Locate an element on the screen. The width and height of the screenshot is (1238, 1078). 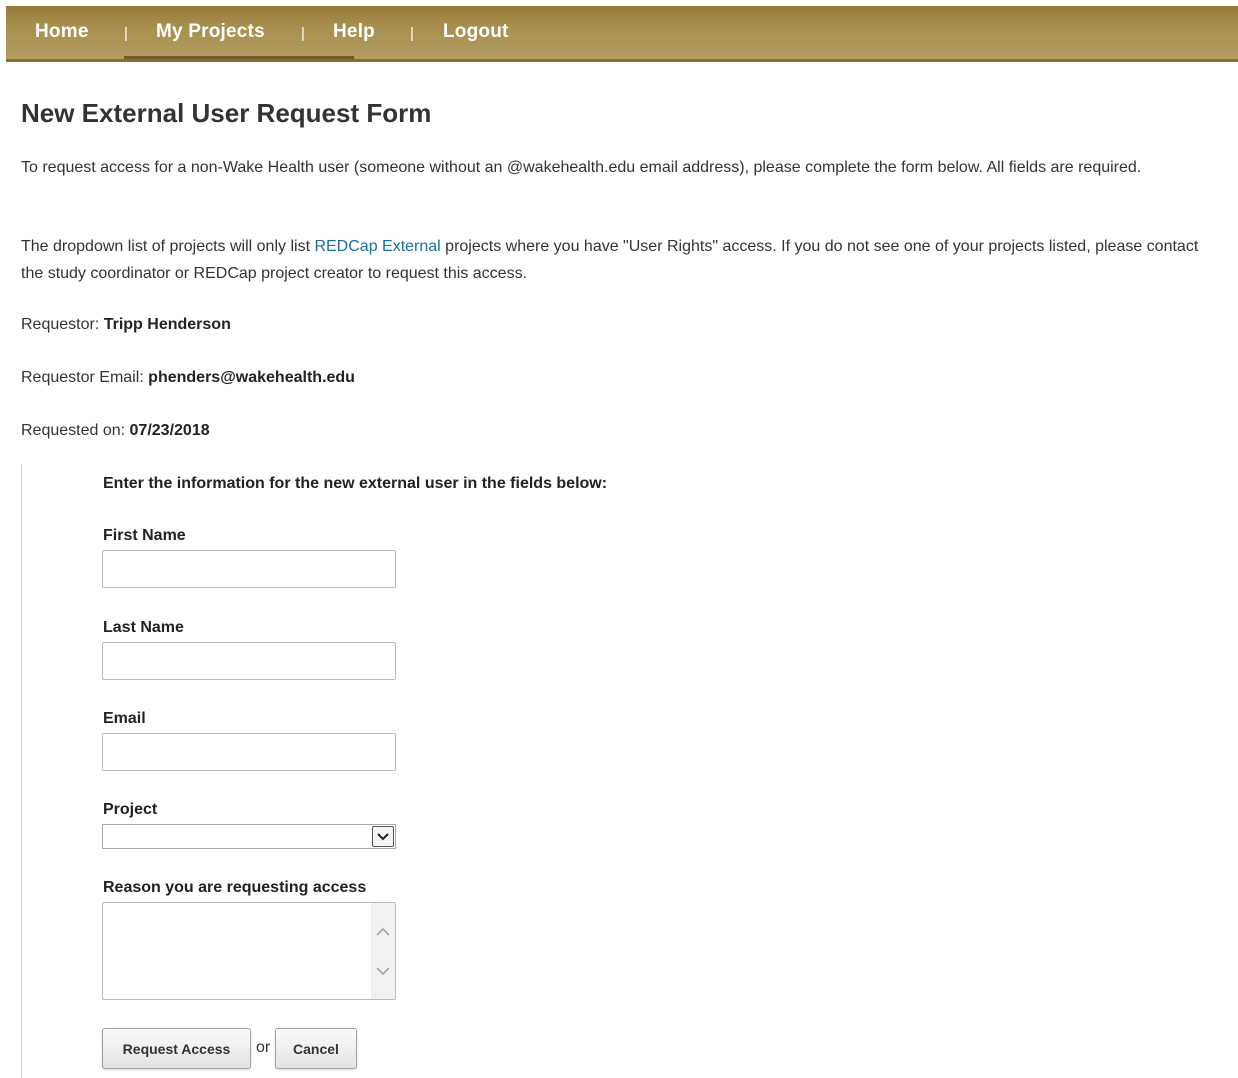
nav-help-link: Help is located at coordinates (354, 32).